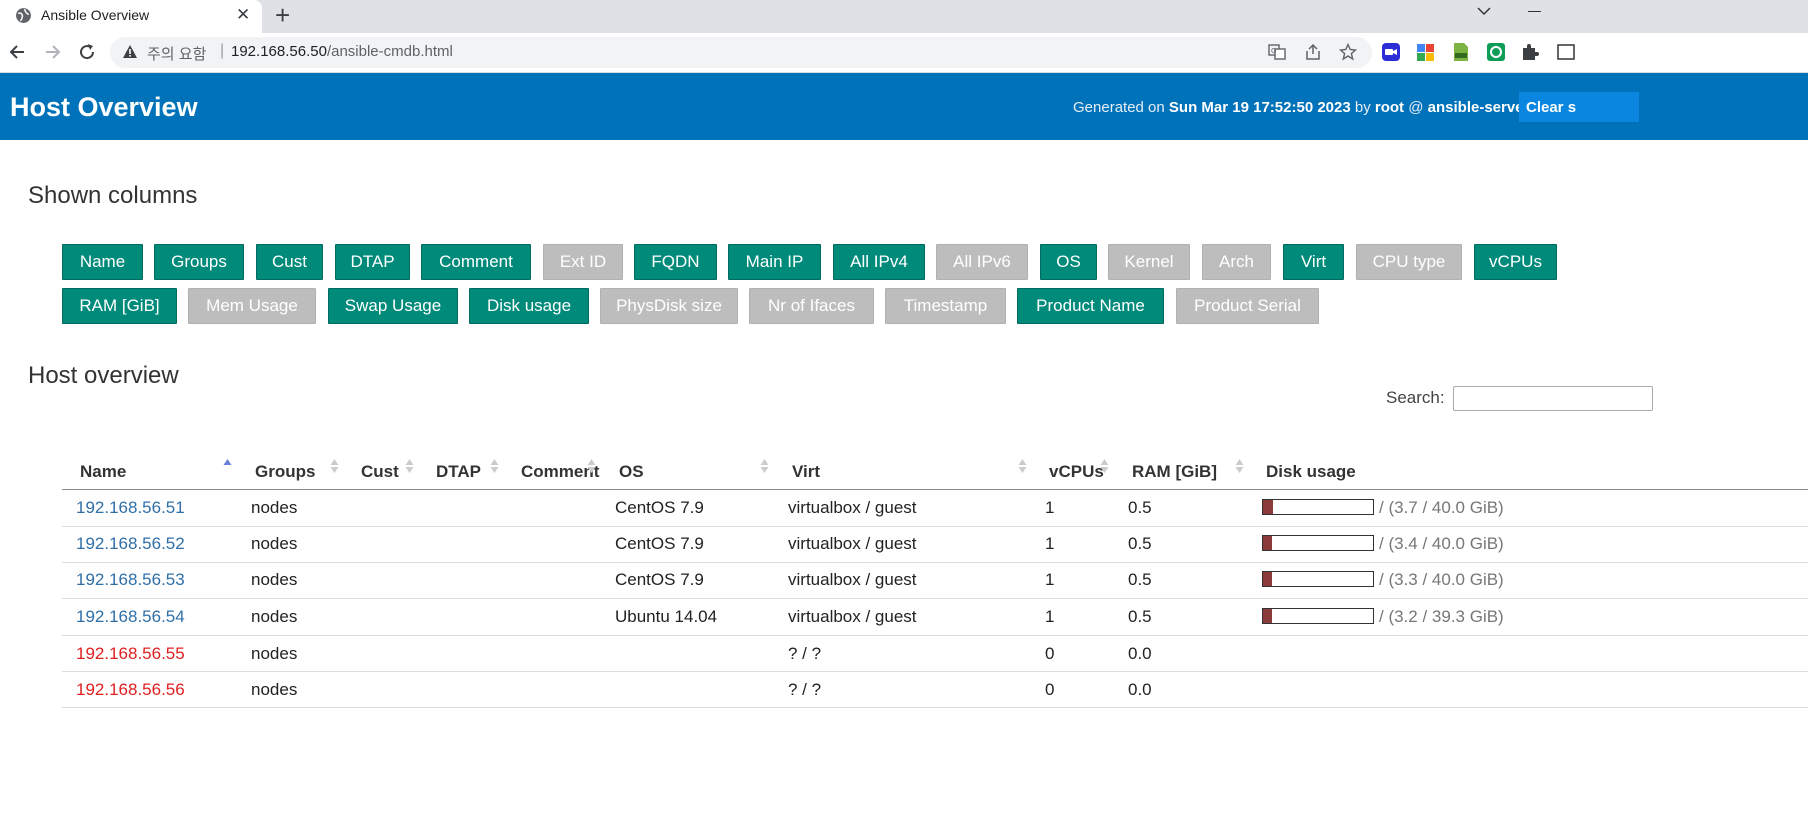 The width and height of the screenshot is (1808, 836). Describe the element at coordinates (1391, 52) in the screenshot. I see `zoom-extension-icon` at that location.